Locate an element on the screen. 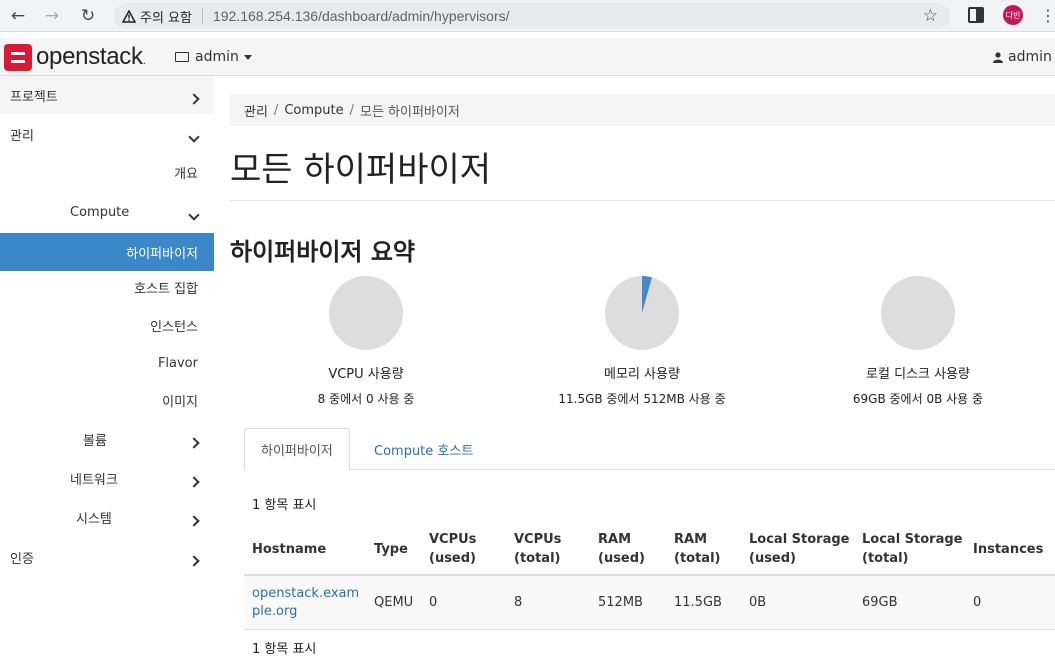 The width and height of the screenshot is (1055, 660). logo-text: openstack is located at coordinates (89, 56).